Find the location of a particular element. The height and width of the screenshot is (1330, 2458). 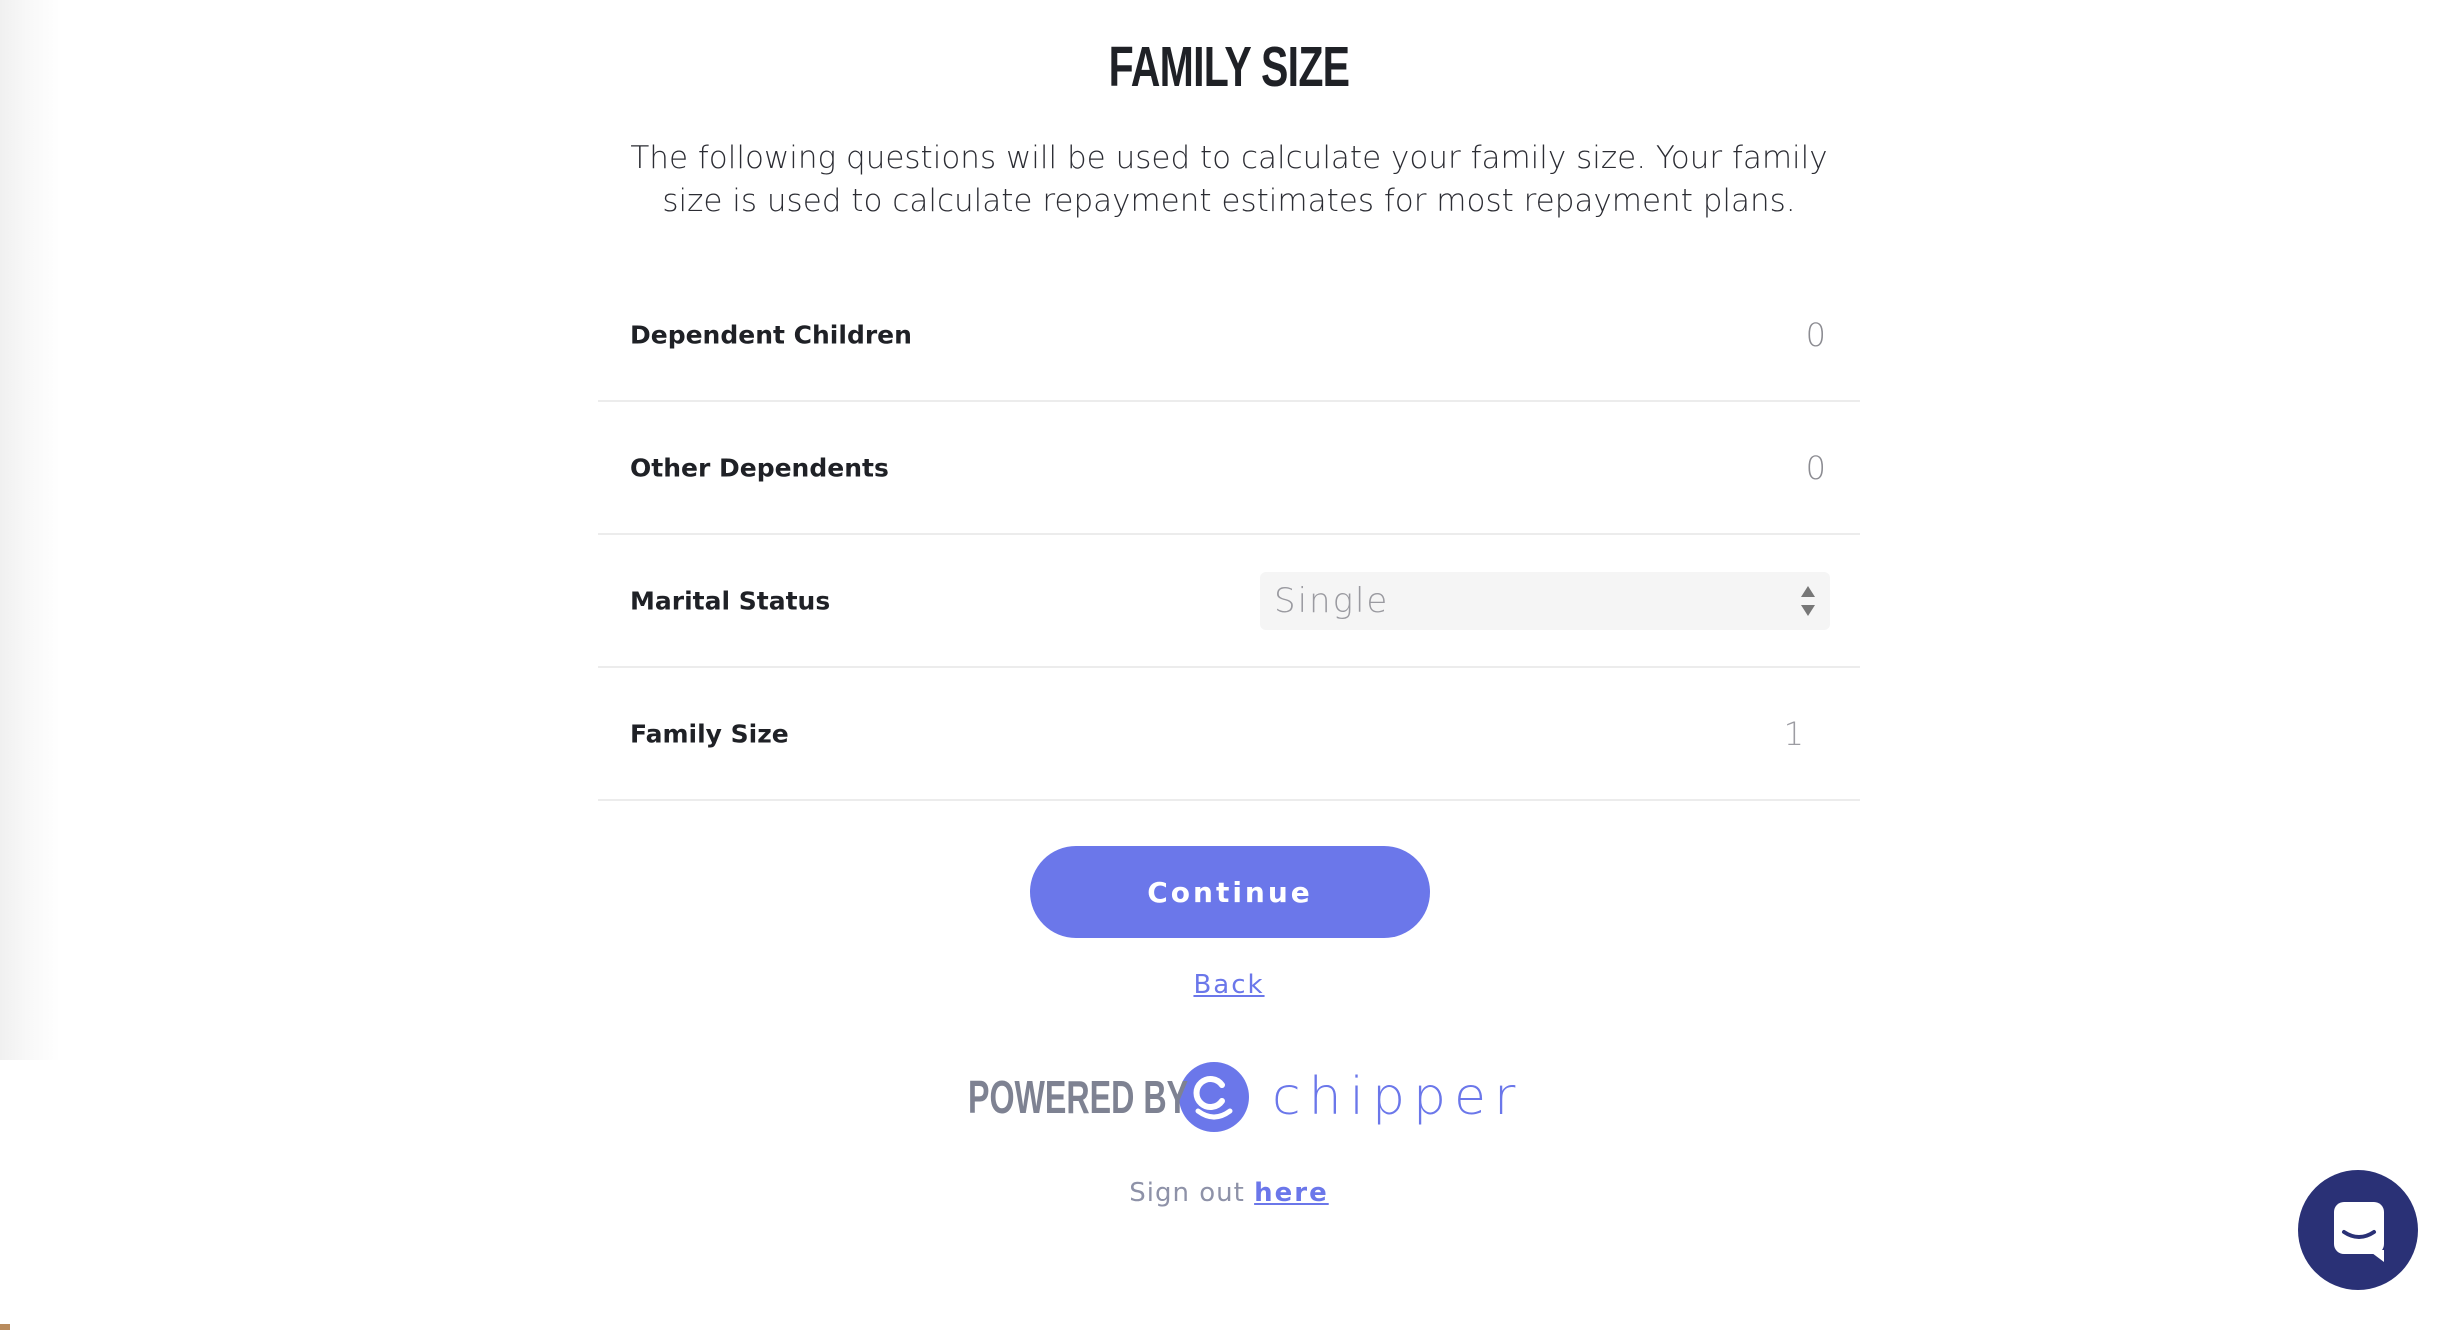

family-size-label: Family Size is located at coordinates (709, 733).